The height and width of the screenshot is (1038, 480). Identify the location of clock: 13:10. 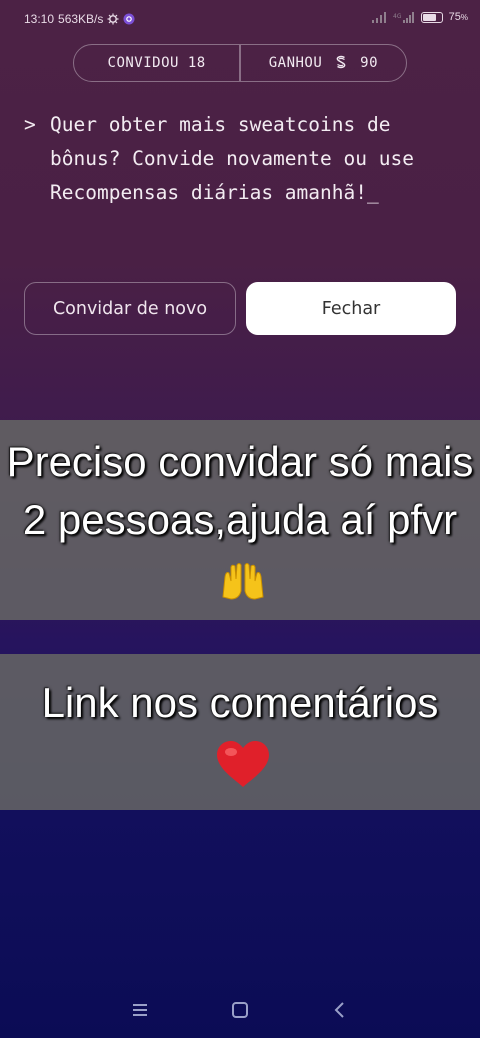
(39, 19).